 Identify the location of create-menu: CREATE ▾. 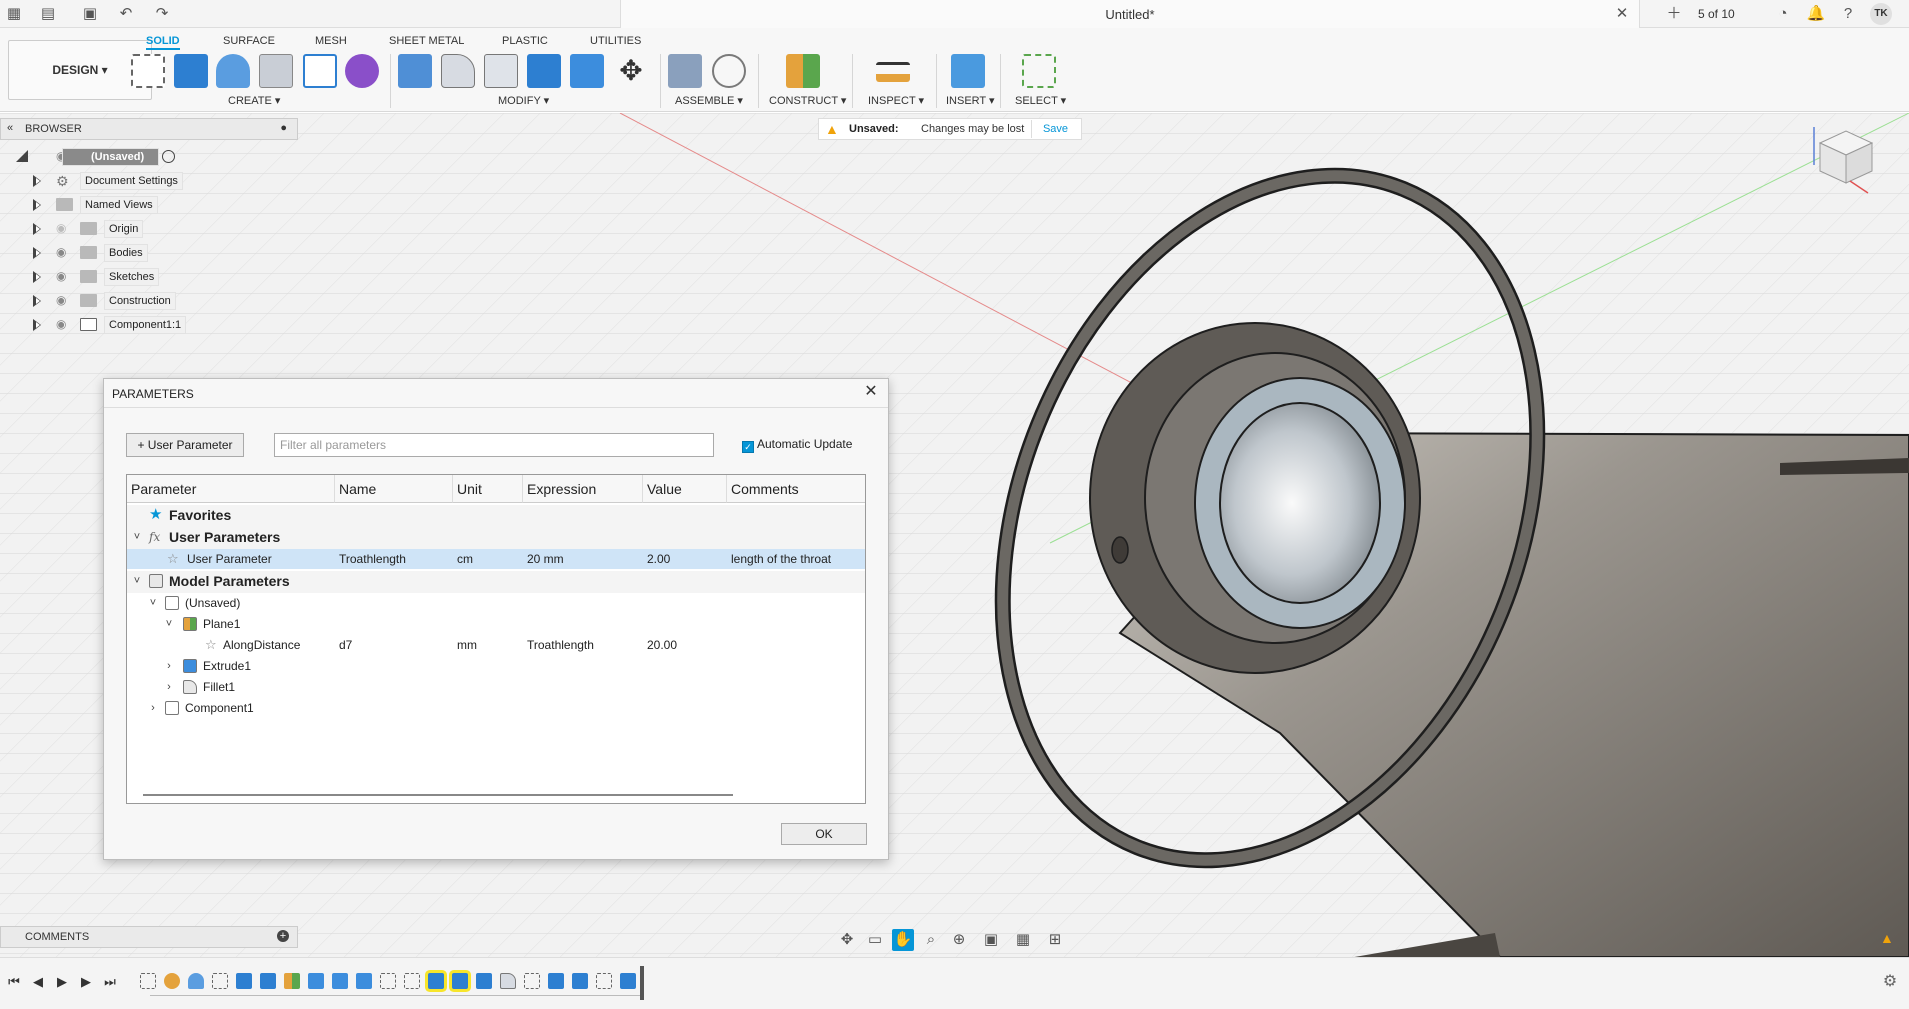
(254, 101).